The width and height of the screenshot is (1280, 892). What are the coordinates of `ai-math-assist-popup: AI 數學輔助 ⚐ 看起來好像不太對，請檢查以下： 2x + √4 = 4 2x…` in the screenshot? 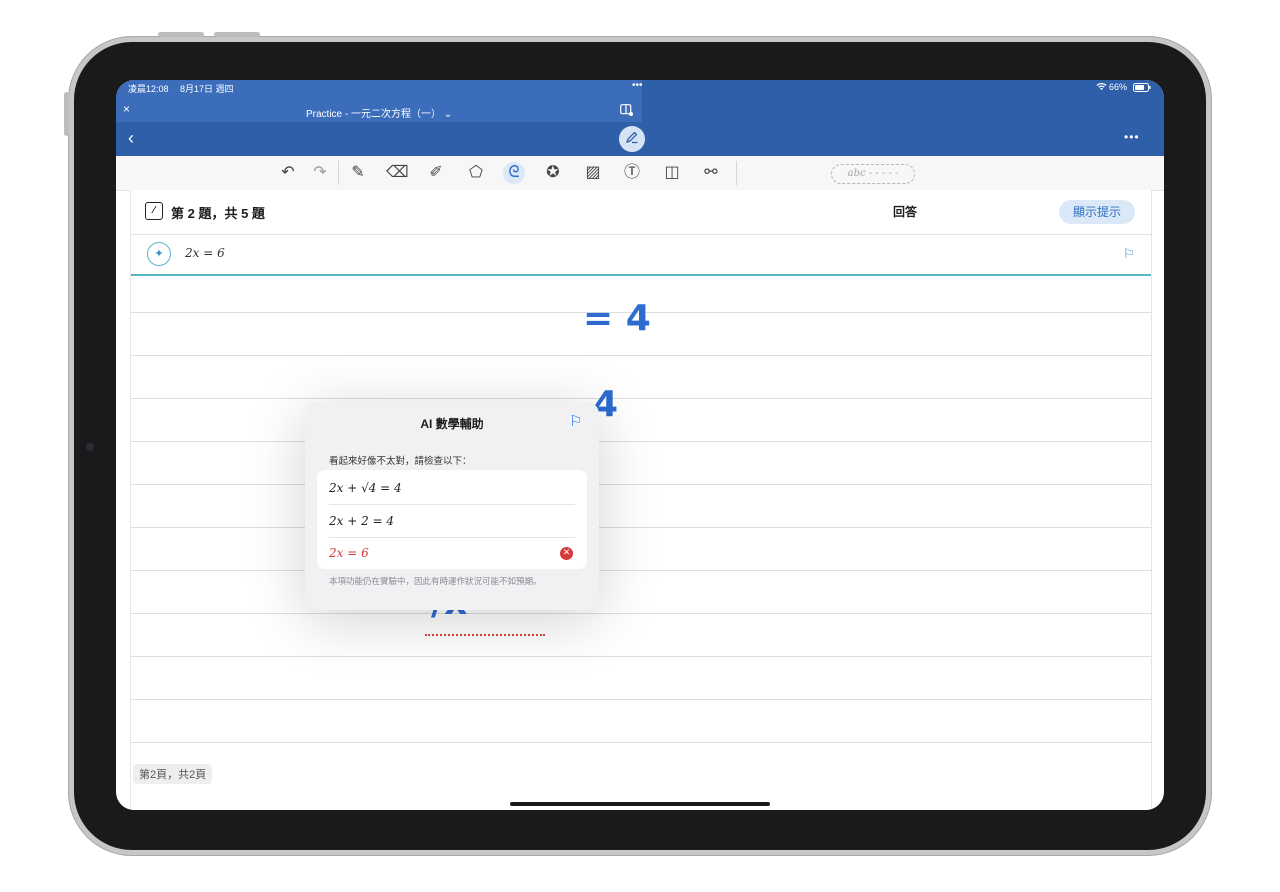 It's located at (452, 506).